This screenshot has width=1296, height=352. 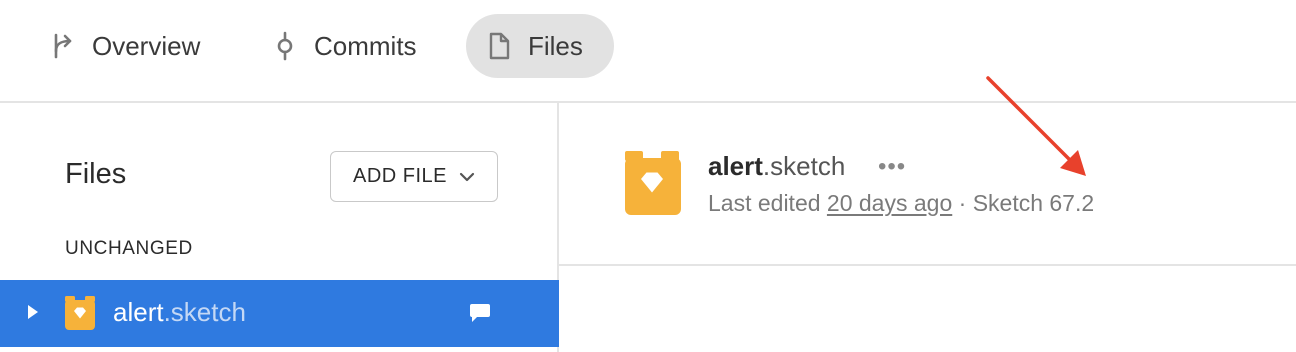 I want to click on file-title-ext: .sketch, so click(x=804, y=166).